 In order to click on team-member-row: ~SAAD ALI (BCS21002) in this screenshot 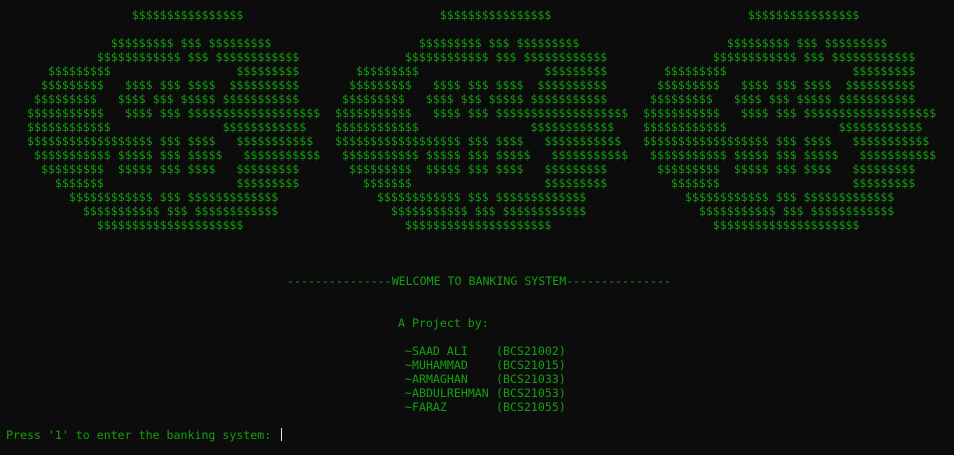, I will do `click(485, 351)`.